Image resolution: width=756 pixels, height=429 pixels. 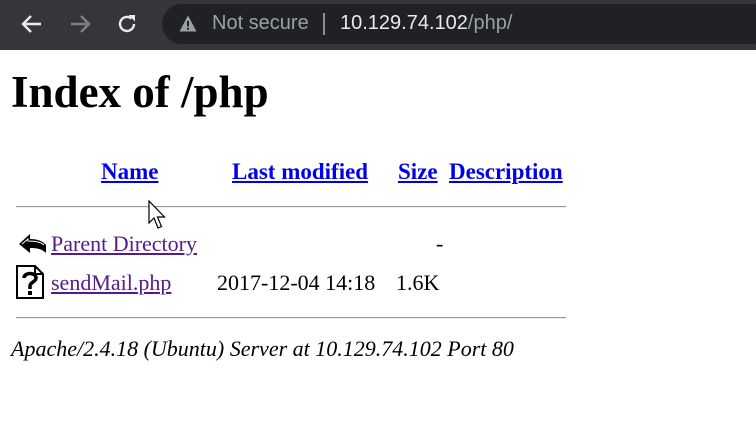 What do you see at coordinates (291, 318) in the screenshot?
I see `footer-divider` at bounding box center [291, 318].